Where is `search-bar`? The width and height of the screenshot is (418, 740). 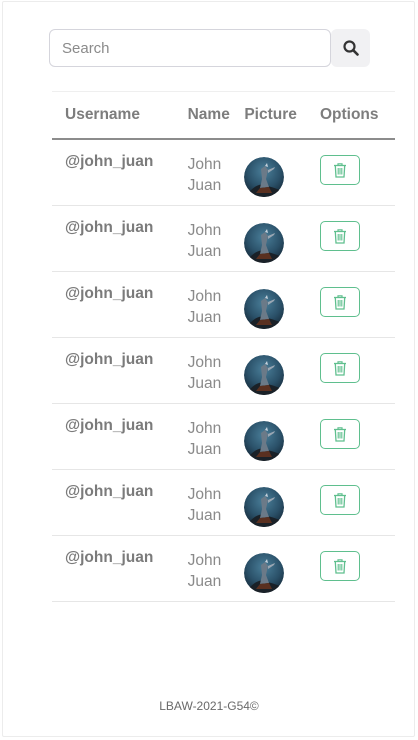
search-bar is located at coordinates (209, 48).